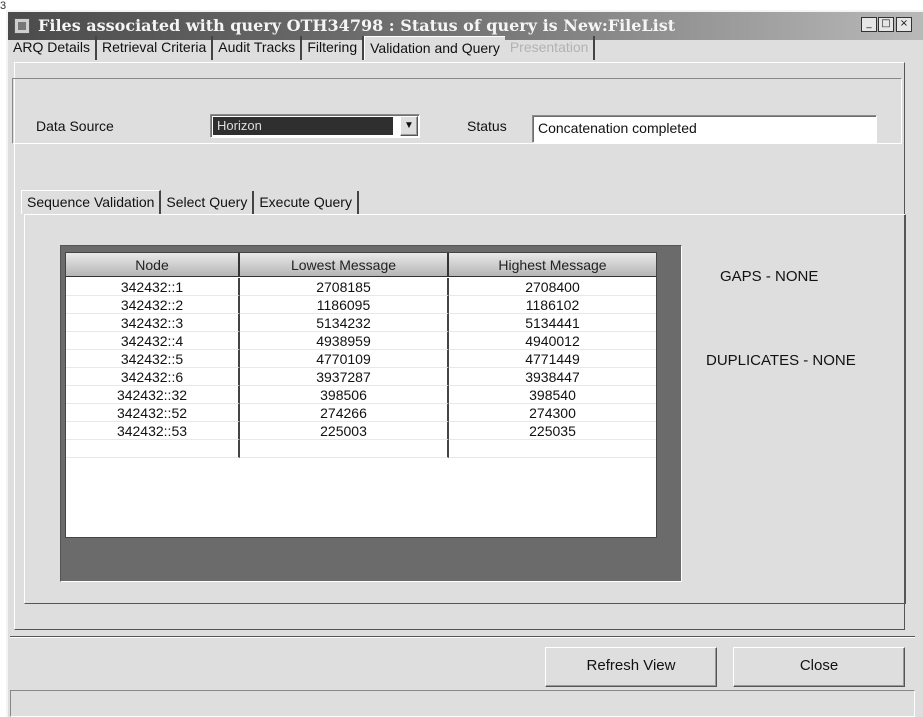  Describe the element at coordinates (344, 377) in the screenshot. I see `cell-lowest-message: 3937287` at that location.